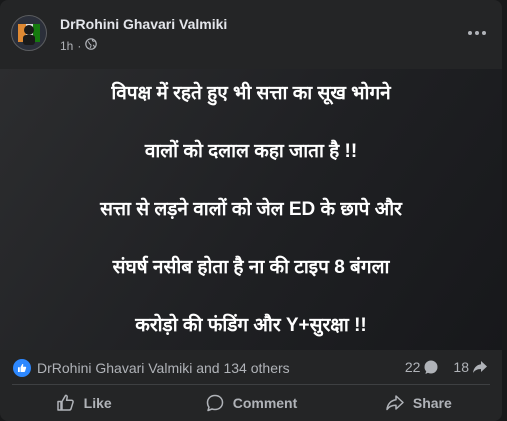 Image resolution: width=507 pixels, height=421 pixels. I want to click on like-reaction-icon, so click(22, 368).